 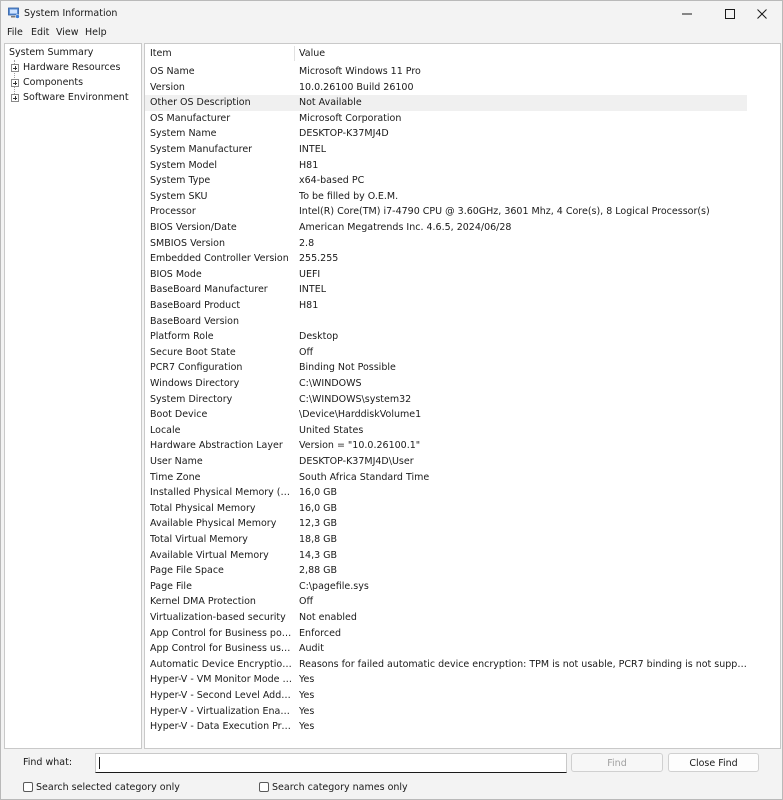 What do you see at coordinates (617, 762) in the screenshot?
I see `find-button: Find` at bounding box center [617, 762].